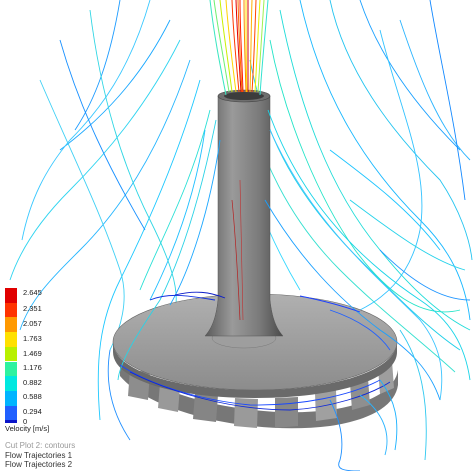 This screenshot has width=474, height=471. What do you see at coordinates (239, 48) in the screenshot?
I see `flow-jet` at bounding box center [239, 48].